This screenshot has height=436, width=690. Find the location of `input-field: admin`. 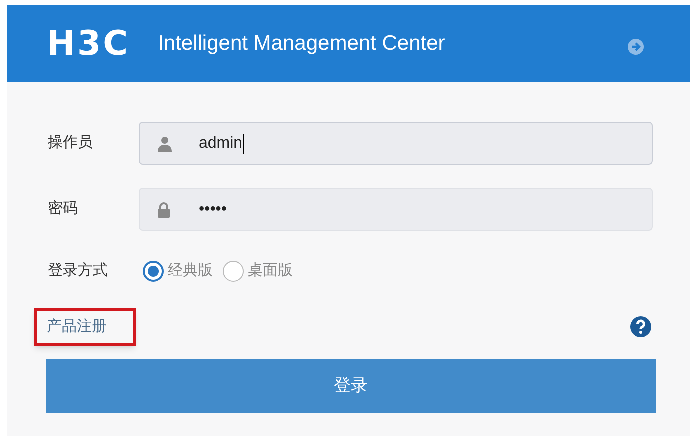

input-field: admin is located at coordinates (396, 143).